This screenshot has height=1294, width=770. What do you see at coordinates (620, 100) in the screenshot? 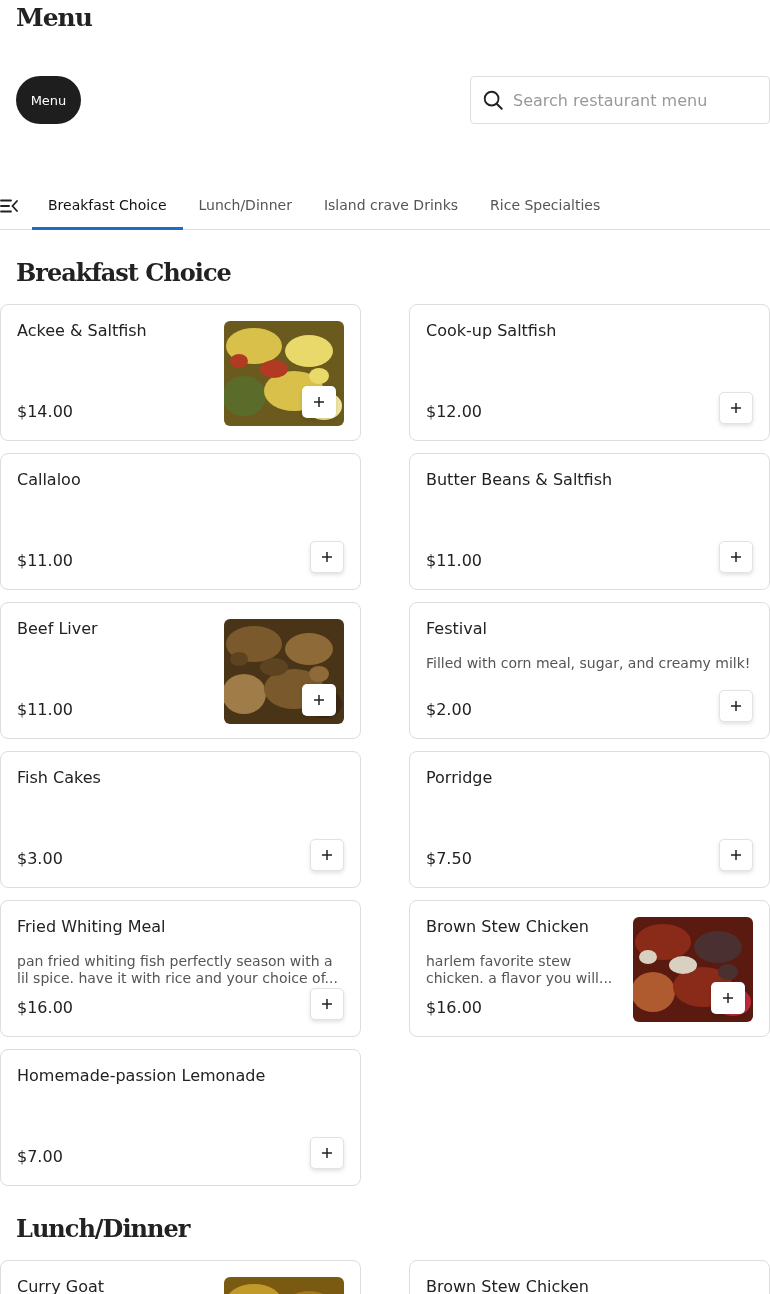
I see `search-field: Search restaurant menu` at bounding box center [620, 100].